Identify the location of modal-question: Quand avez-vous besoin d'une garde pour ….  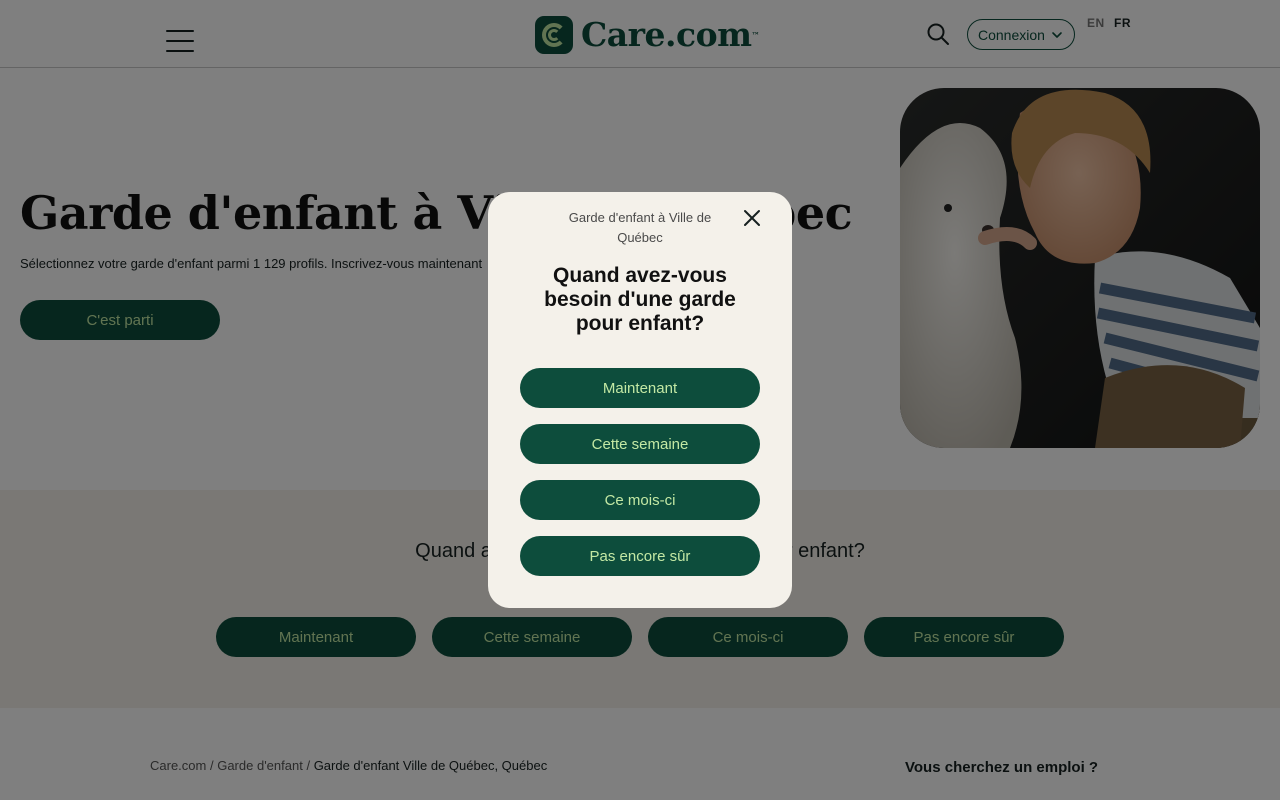
(640, 299).